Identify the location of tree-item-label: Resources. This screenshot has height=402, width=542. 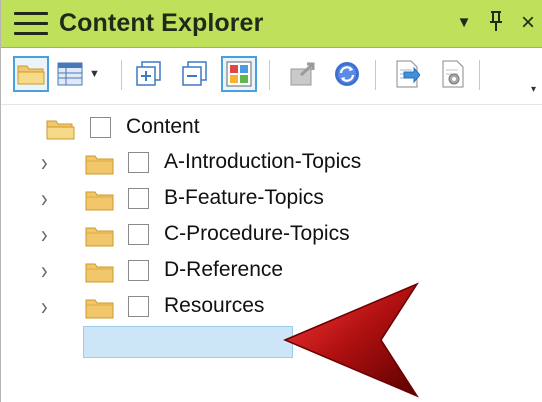
(214, 305).